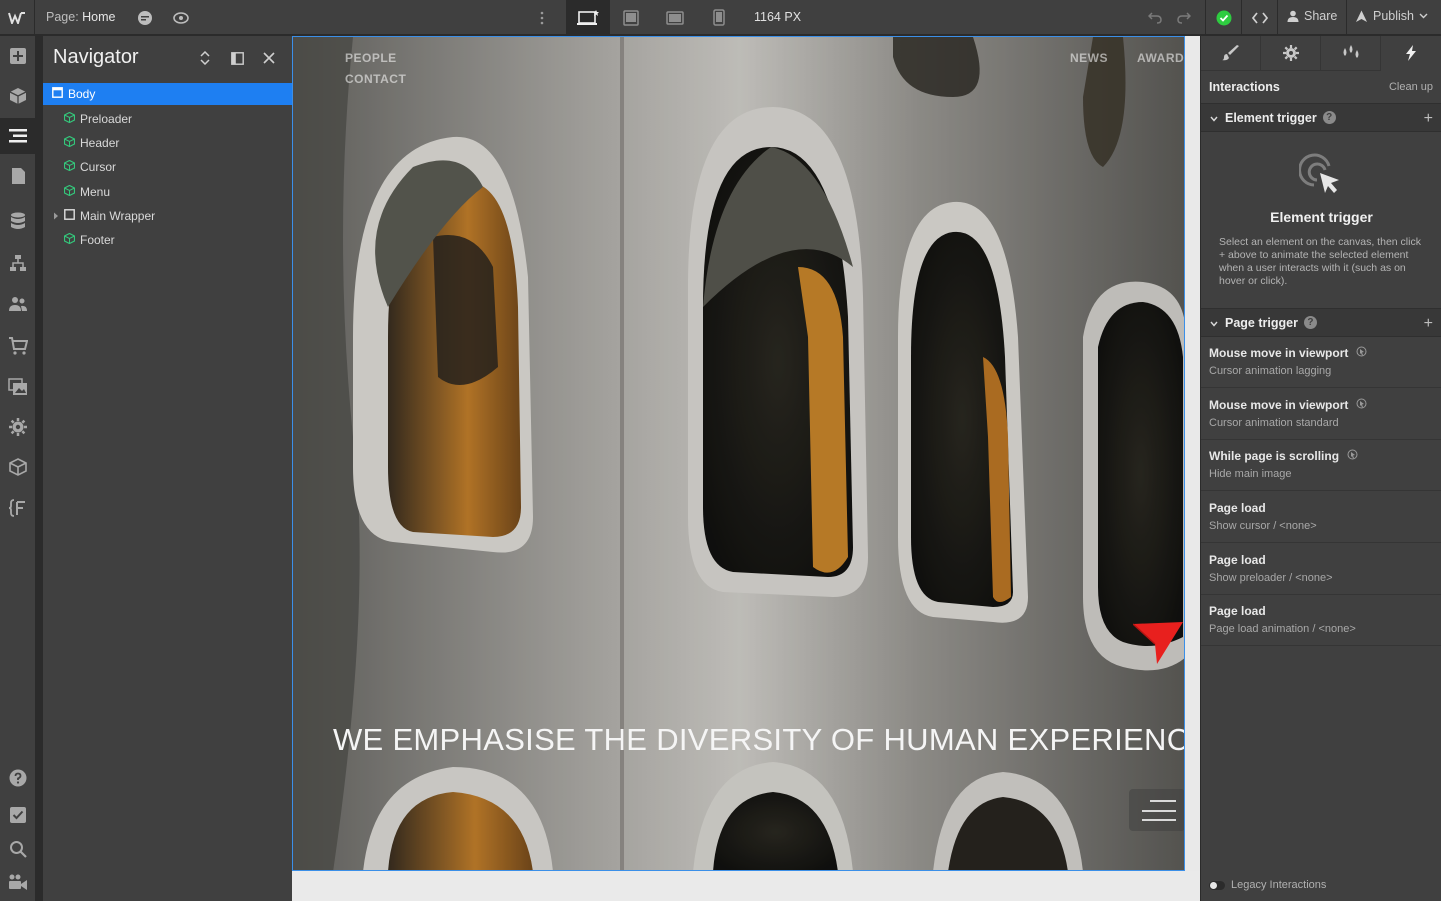 The image size is (1441, 901). I want to click on canvas-width-readout: 1164 PX, so click(778, 17).